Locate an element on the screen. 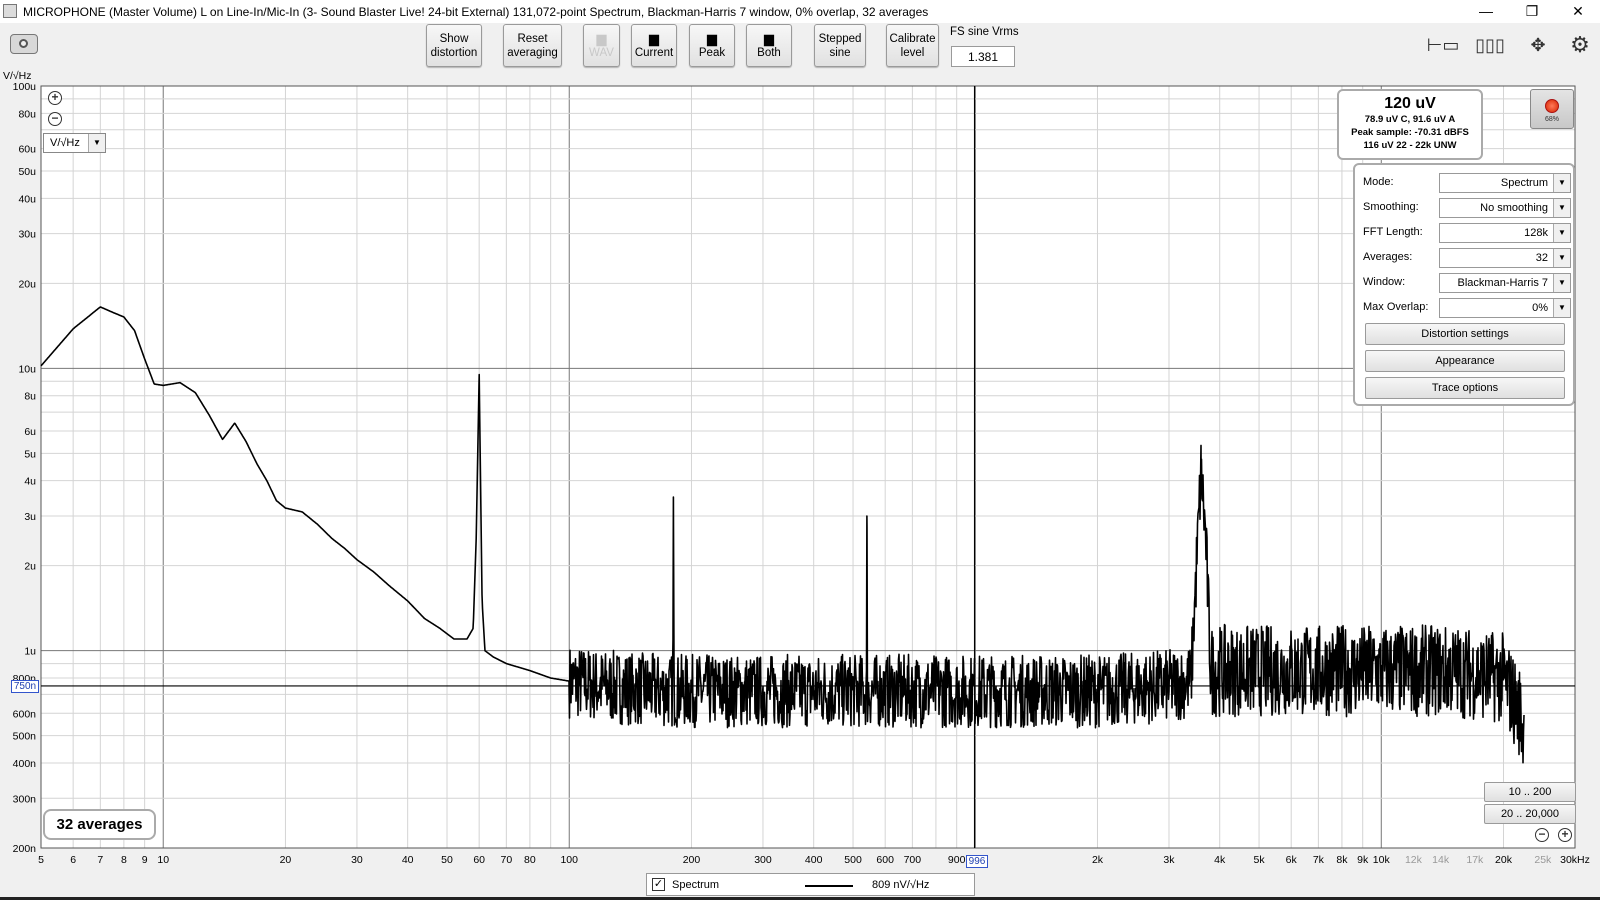 Image resolution: width=1600 pixels, height=900 pixels. range-10-200-button: 10 .. 200 is located at coordinates (1530, 792).